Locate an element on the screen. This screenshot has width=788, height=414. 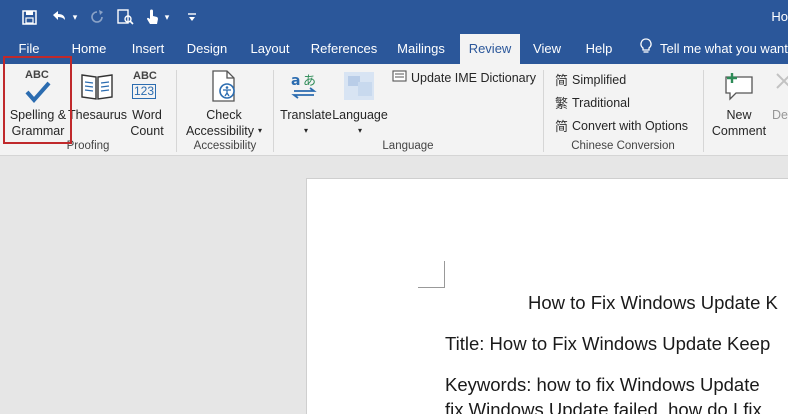
tab-layout: Layout is located at coordinates (270, 49).